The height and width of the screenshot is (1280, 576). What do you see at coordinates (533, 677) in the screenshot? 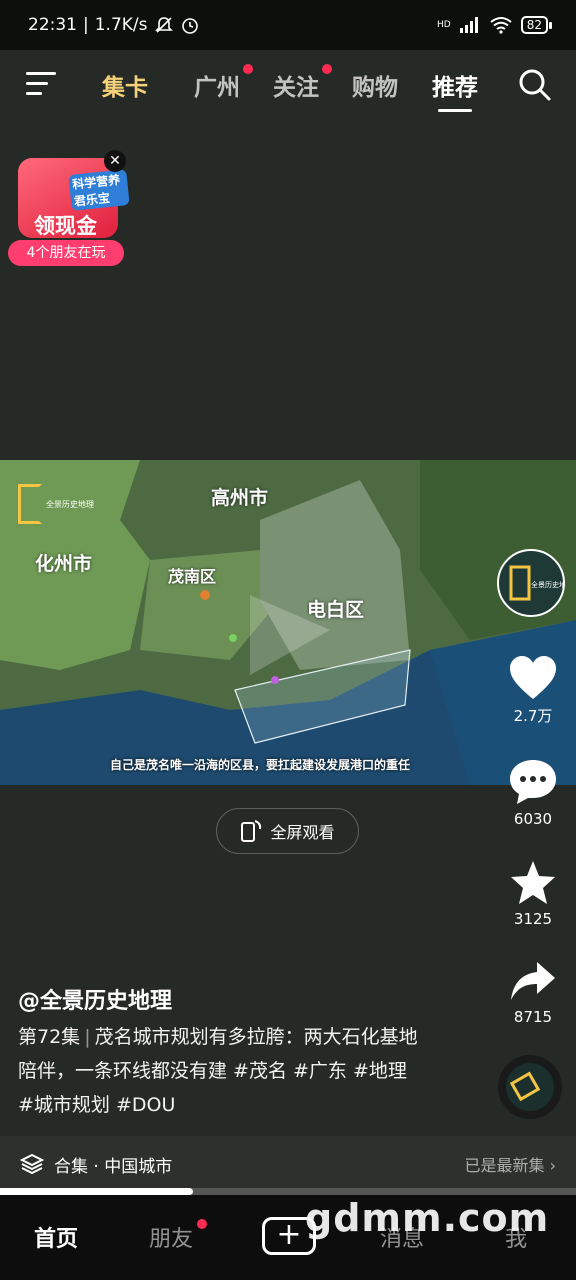
I see `heart-icon` at bounding box center [533, 677].